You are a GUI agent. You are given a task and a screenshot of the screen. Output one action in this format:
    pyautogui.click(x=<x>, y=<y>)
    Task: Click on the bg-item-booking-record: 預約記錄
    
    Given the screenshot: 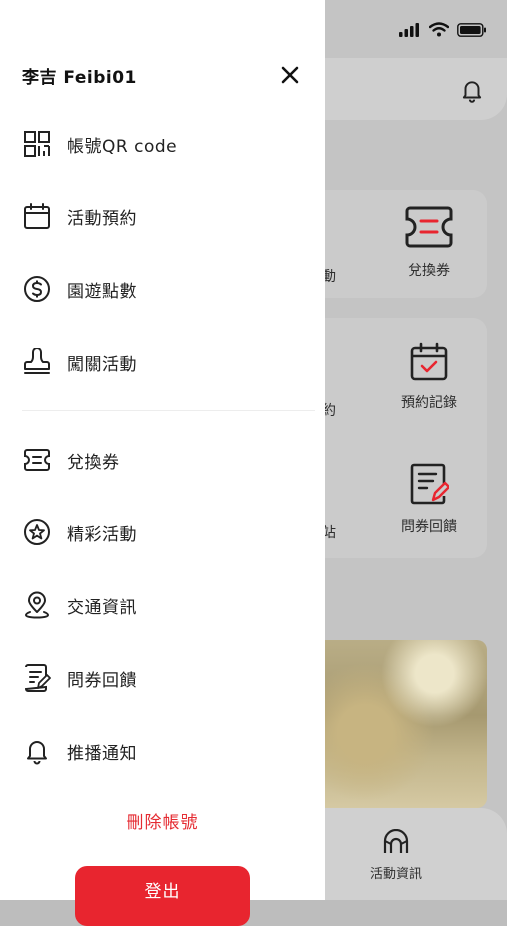 What is the action you would take?
    pyautogui.click(x=429, y=377)
    